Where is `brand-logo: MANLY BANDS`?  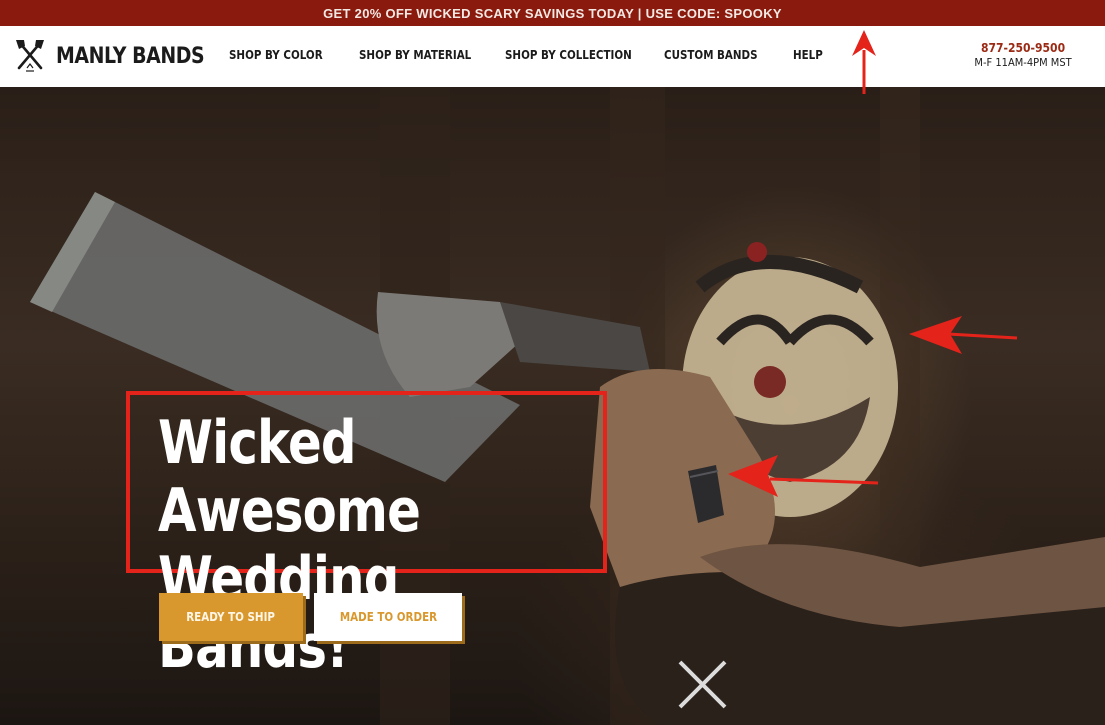
brand-logo: MANLY BANDS is located at coordinates (121, 56).